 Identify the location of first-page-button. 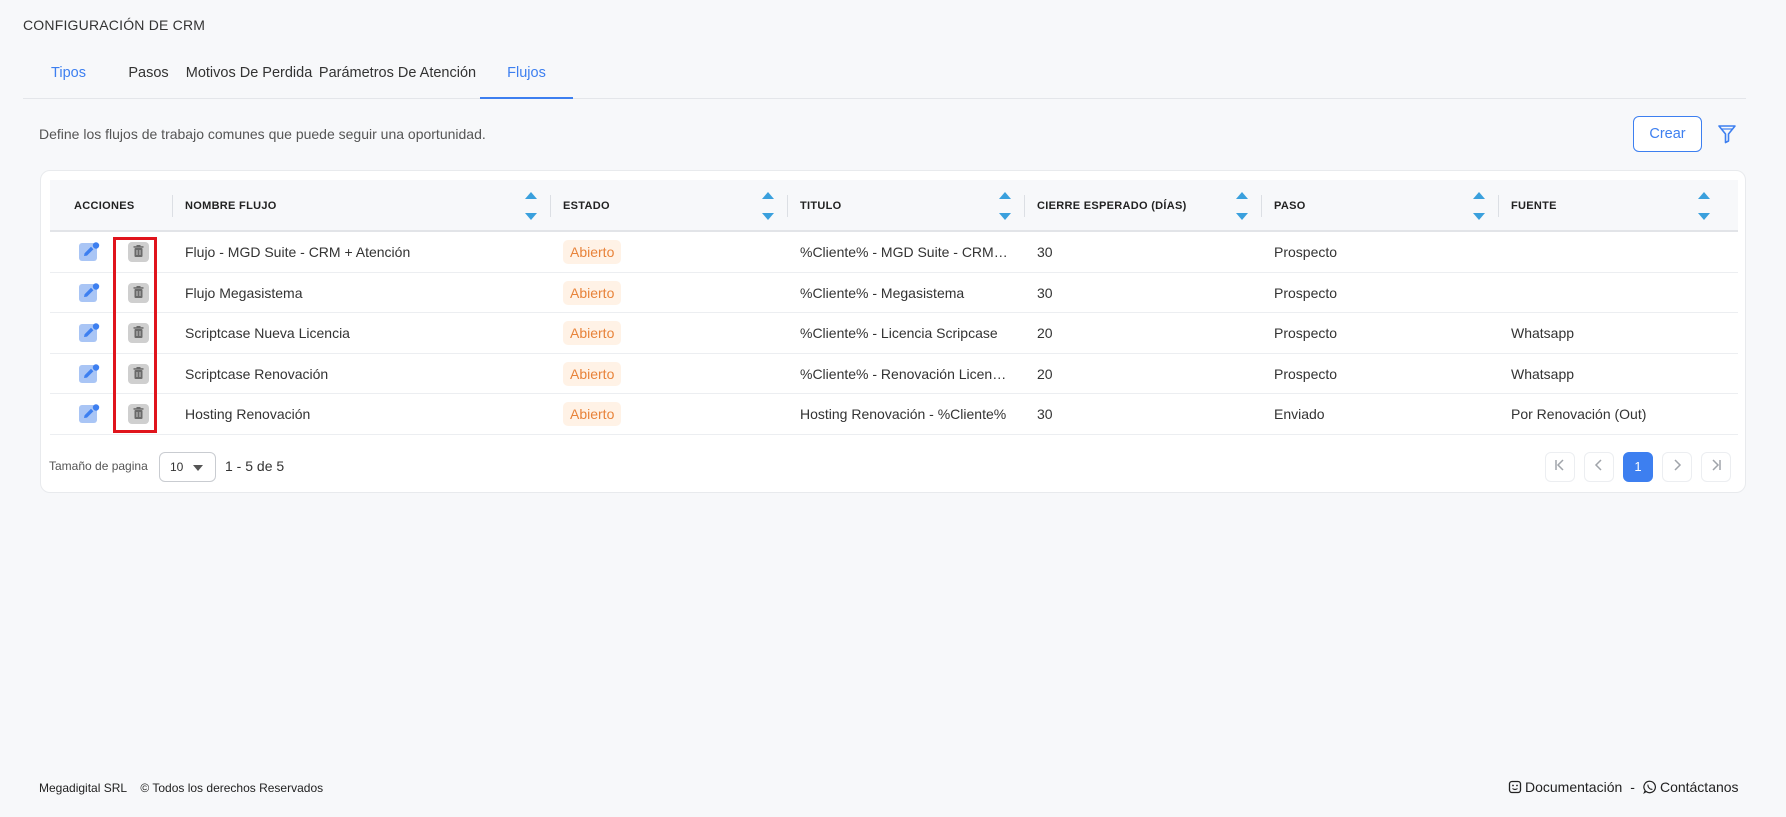
(1560, 467).